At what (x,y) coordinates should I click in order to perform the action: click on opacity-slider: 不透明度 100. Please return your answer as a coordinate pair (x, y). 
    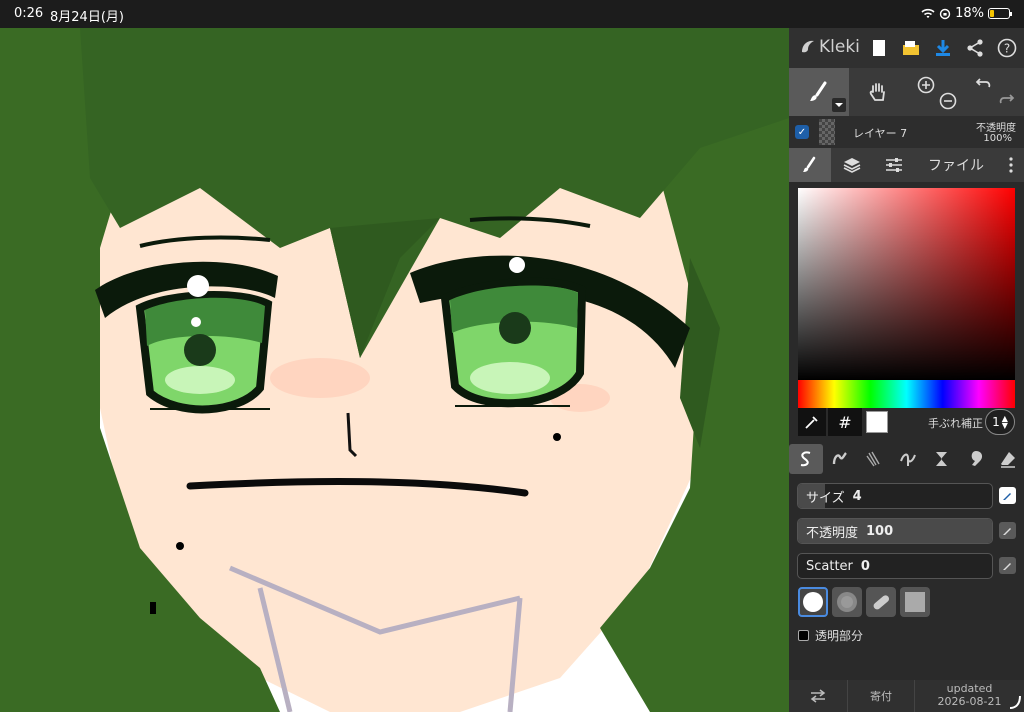
    Looking at the image, I should click on (895, 531).